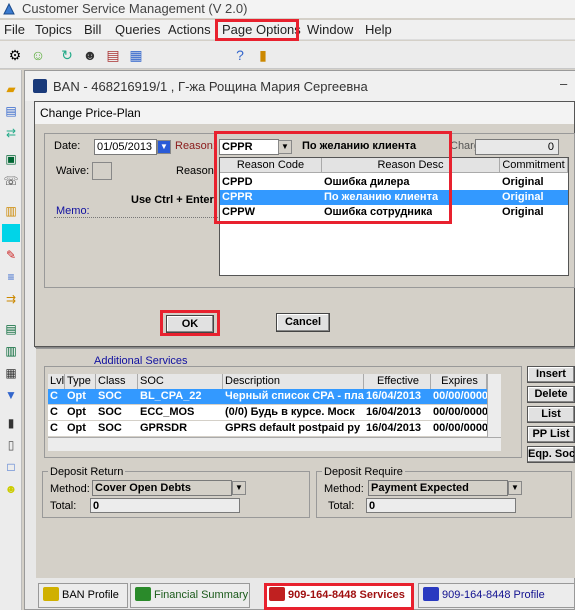 The width and height of the screenshot is (575, 610). I want to click on grid-icon: ▦, so click(11, 373).